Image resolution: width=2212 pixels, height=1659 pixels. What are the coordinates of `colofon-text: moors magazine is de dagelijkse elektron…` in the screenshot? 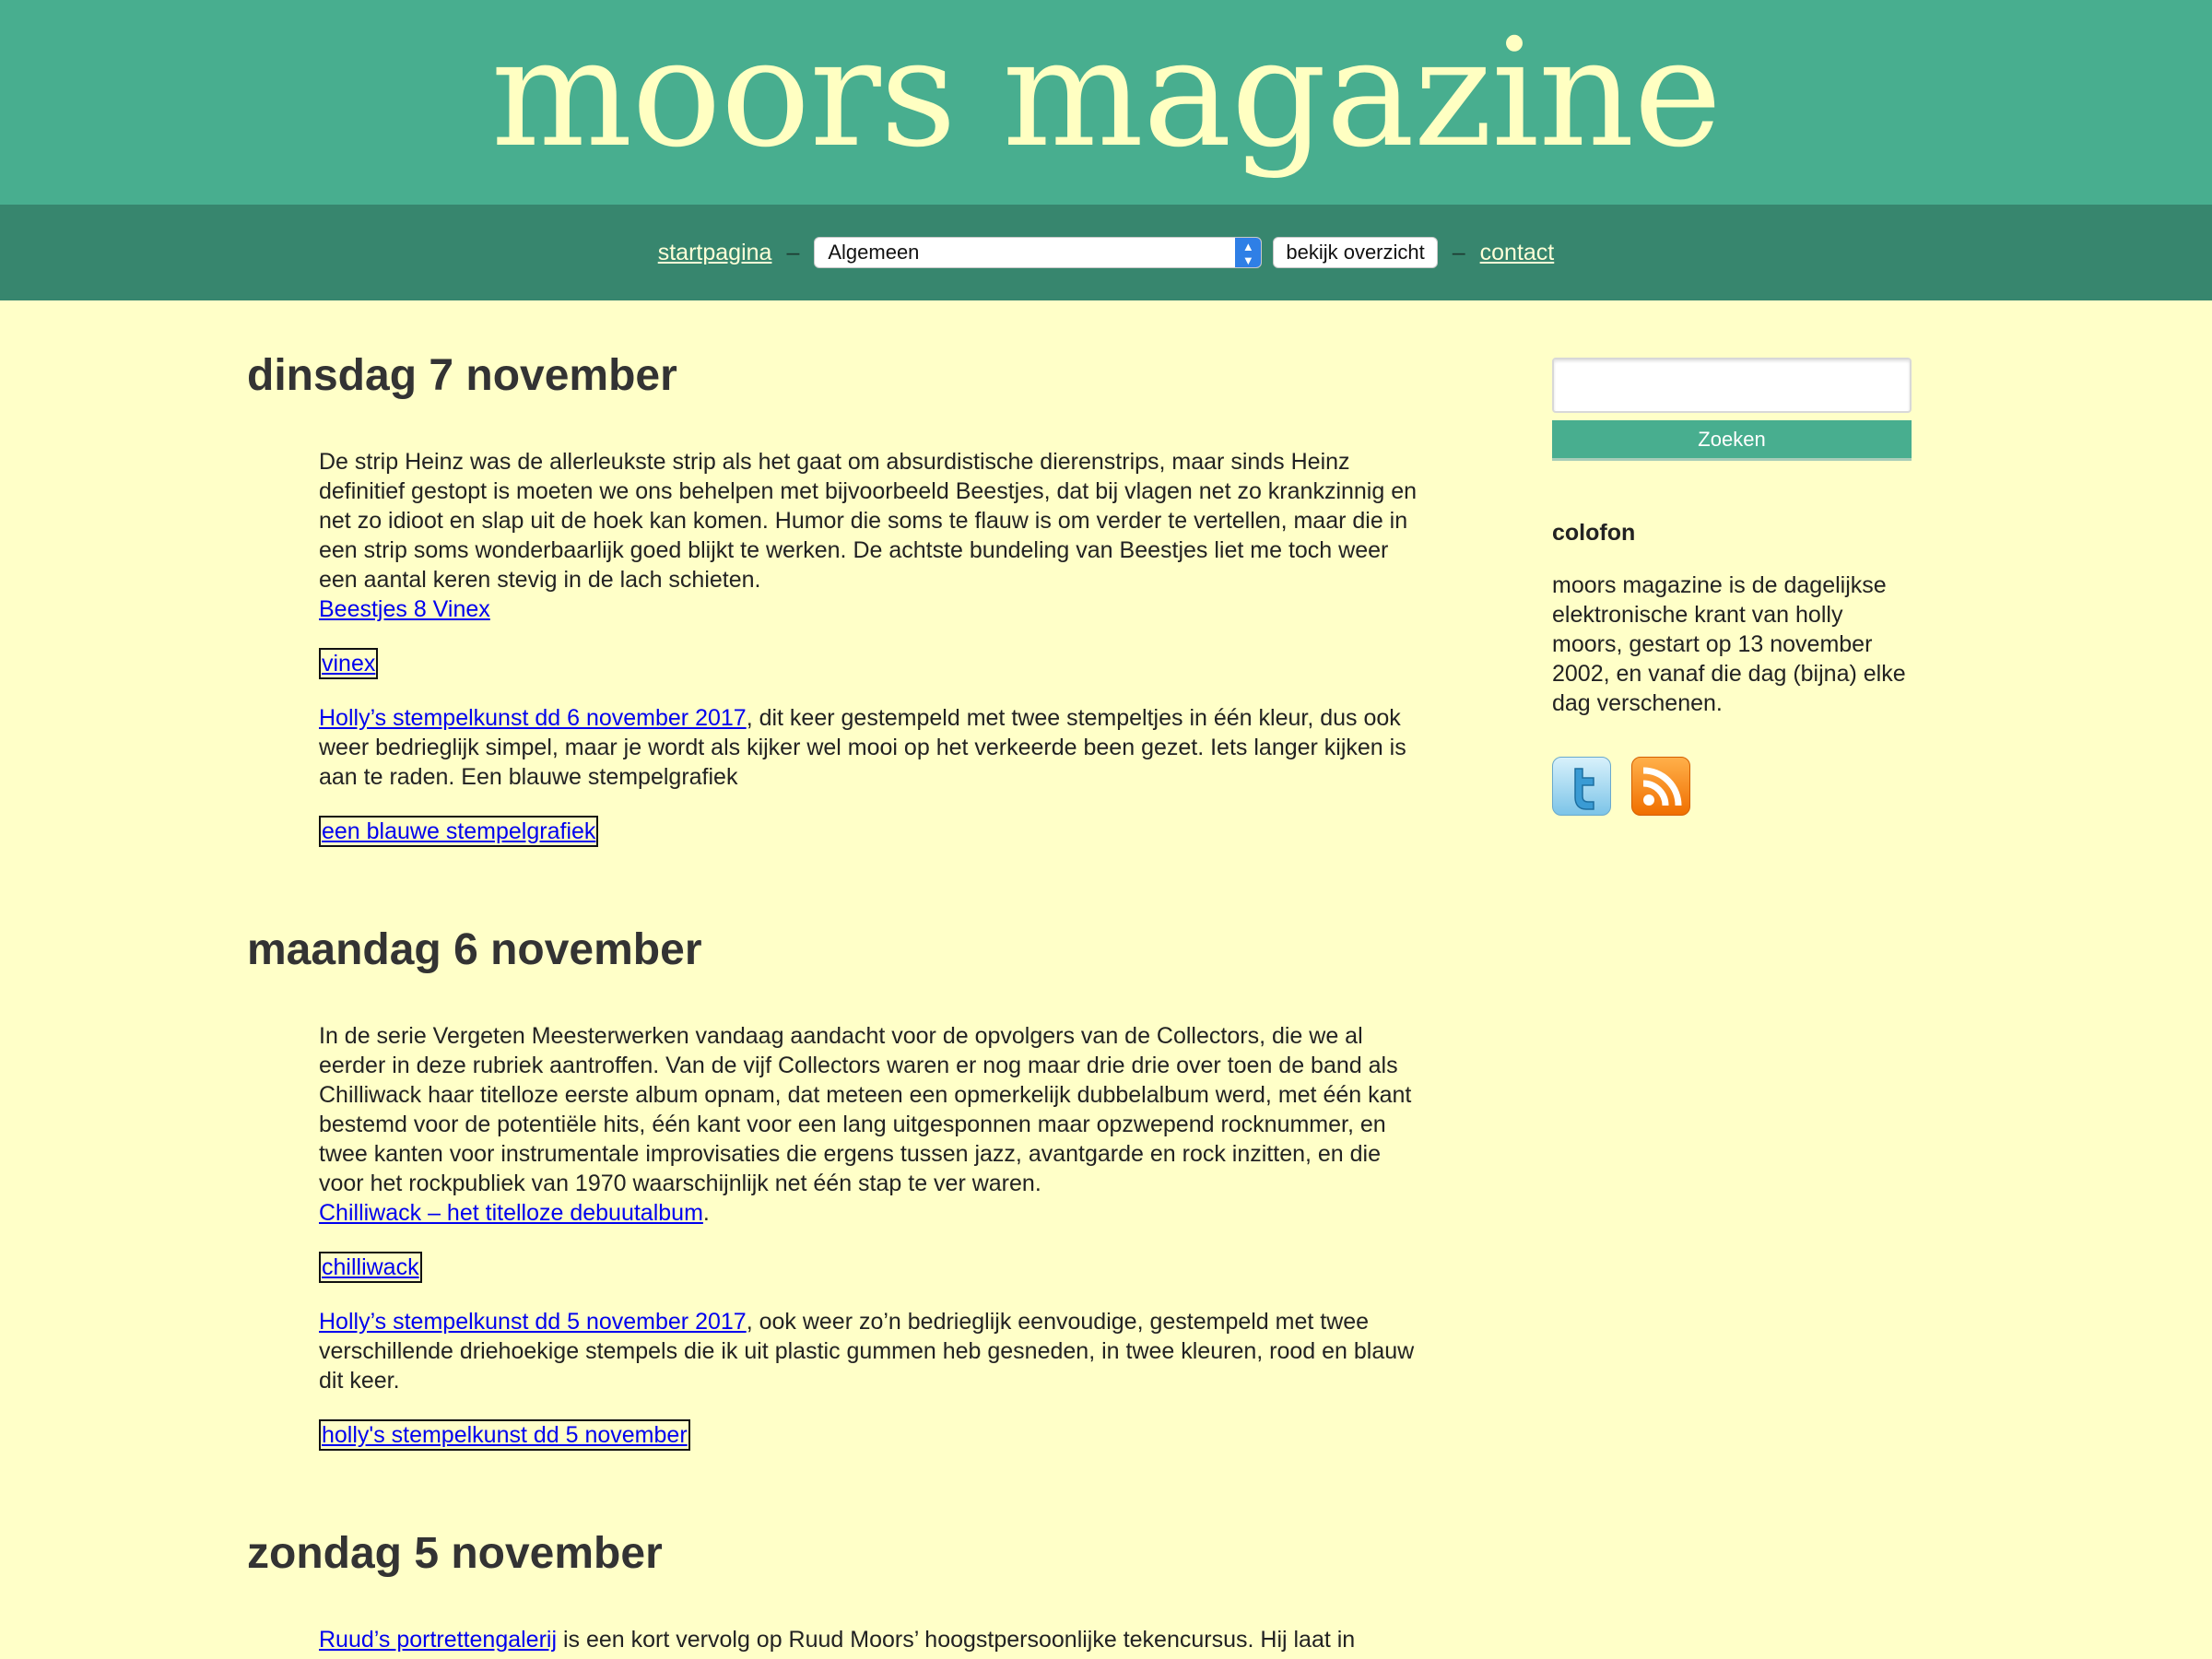 It's located at (1729, 644).